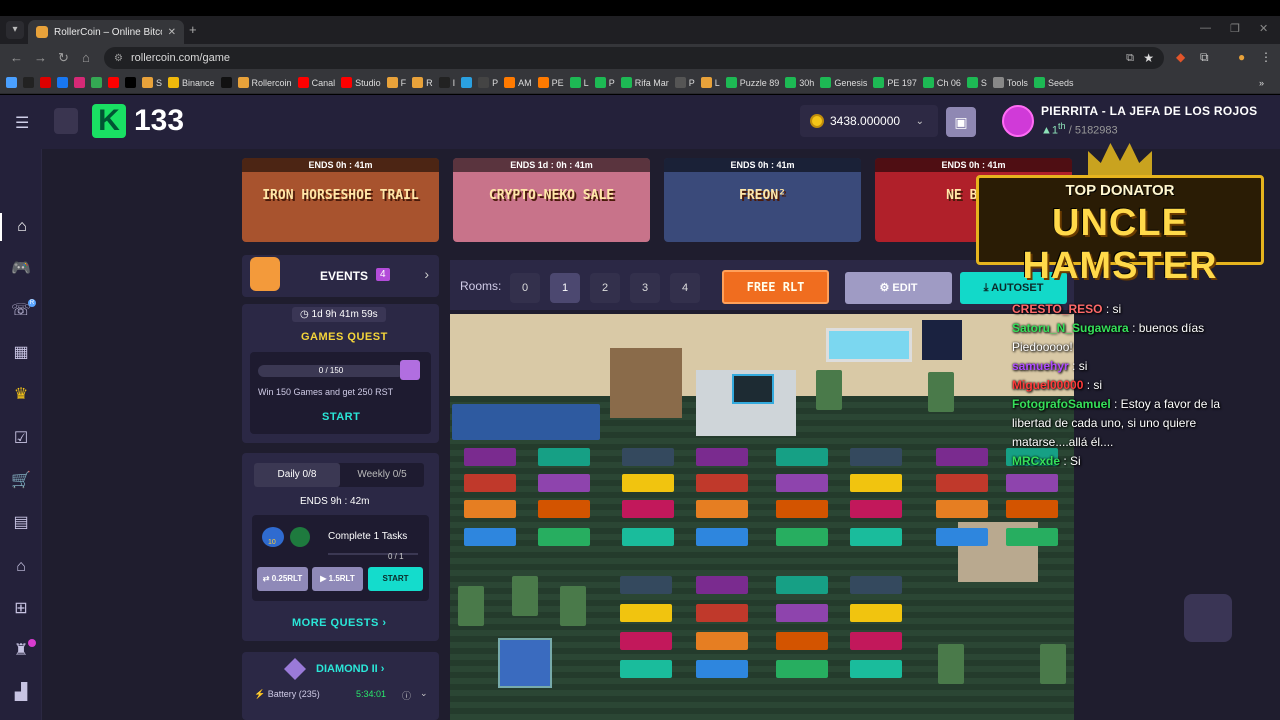  I want to click on free-rlt-button: FREE RLT, so click(775, 287).